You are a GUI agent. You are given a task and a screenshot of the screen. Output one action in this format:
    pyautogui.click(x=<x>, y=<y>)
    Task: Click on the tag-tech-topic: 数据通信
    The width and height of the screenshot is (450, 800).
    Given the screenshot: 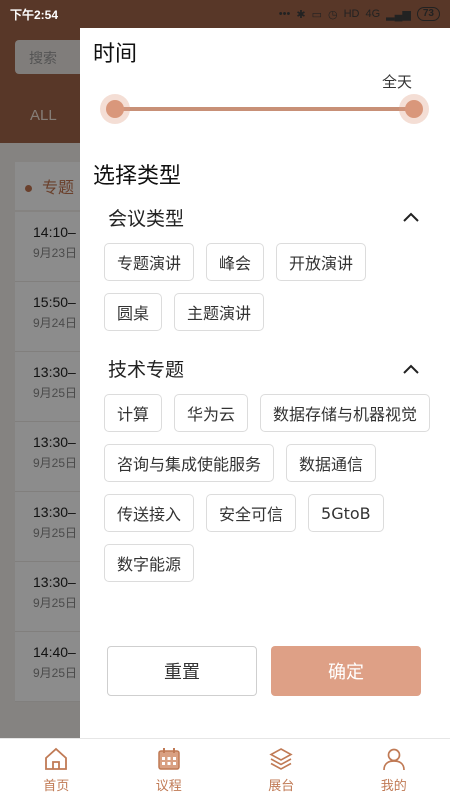 What is the action you would take?
    pyautogui.click(x=331, y=463)
    